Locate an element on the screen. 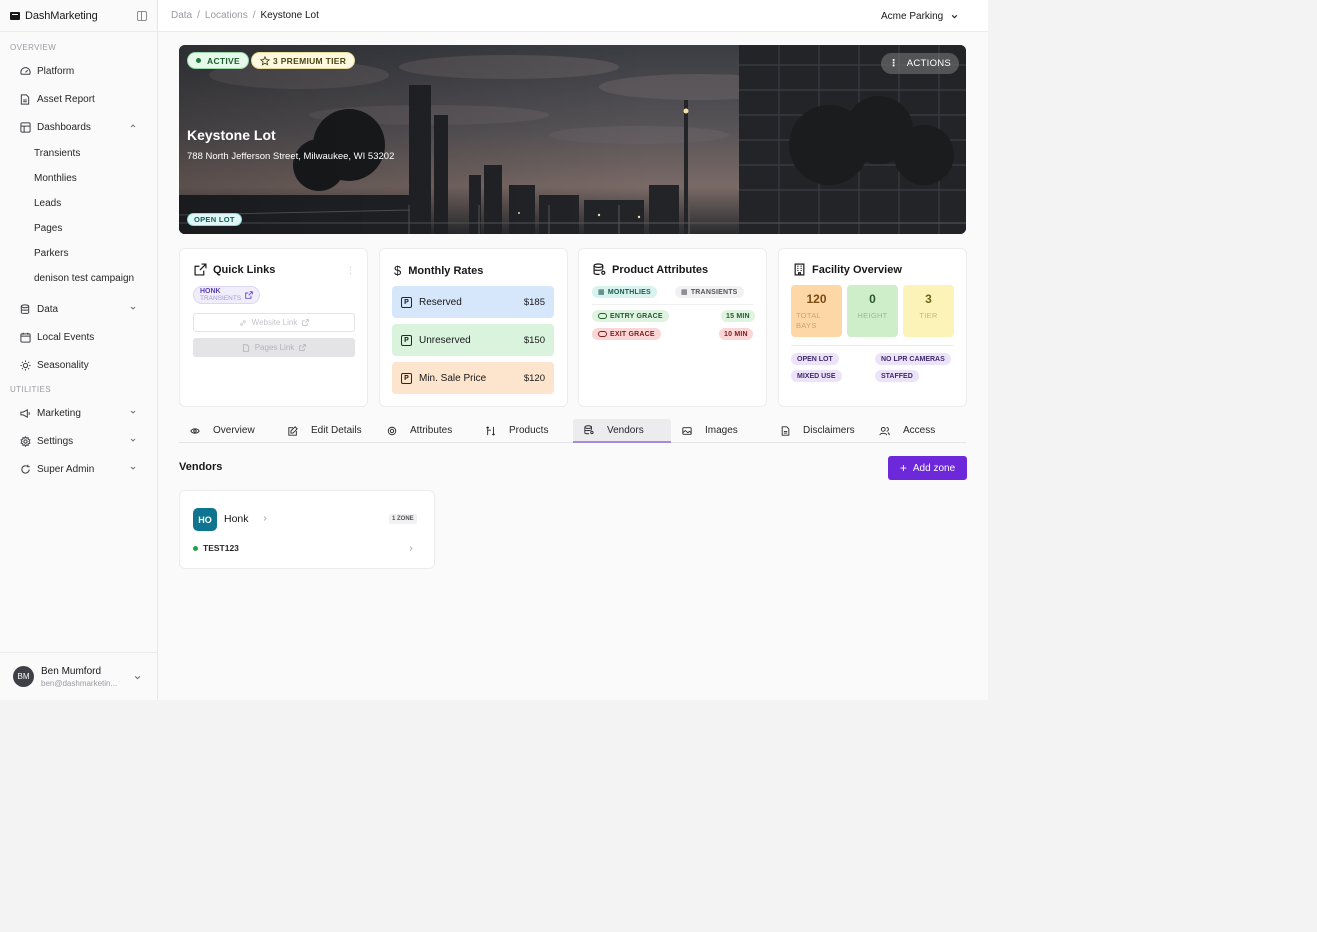 The height and width of the screenshot is (932, 1317). product-tag-monthlies: ▦ MONTHLIES is located at coordinates (624, 292).